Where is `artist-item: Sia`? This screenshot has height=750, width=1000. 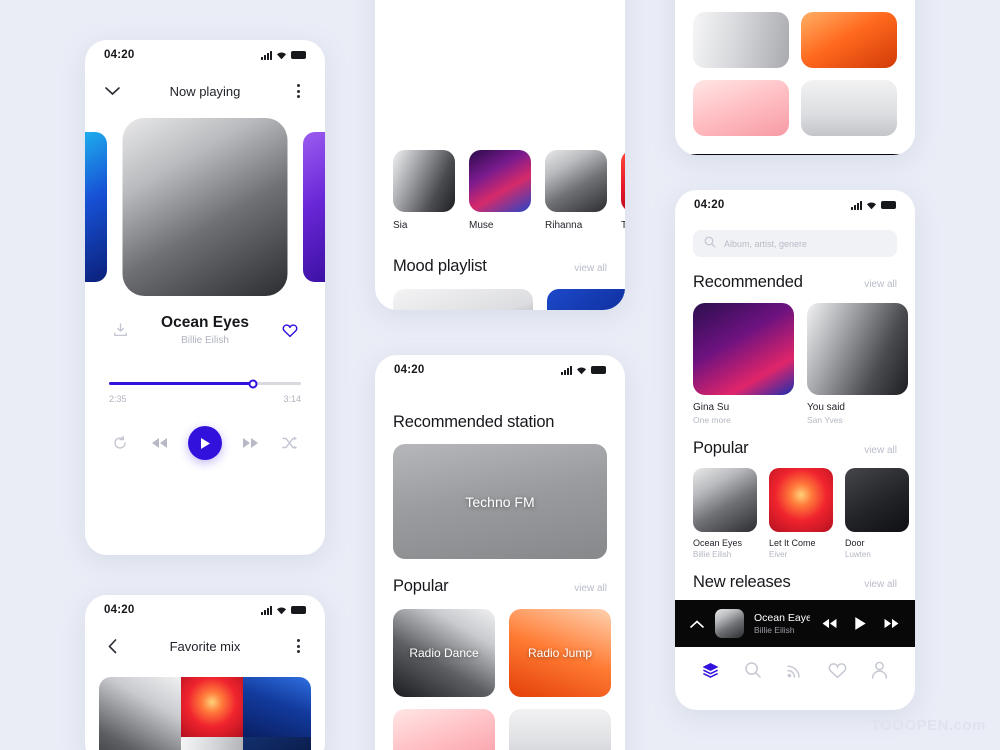
artist-item: Sia is located at coordinates (424, 190).